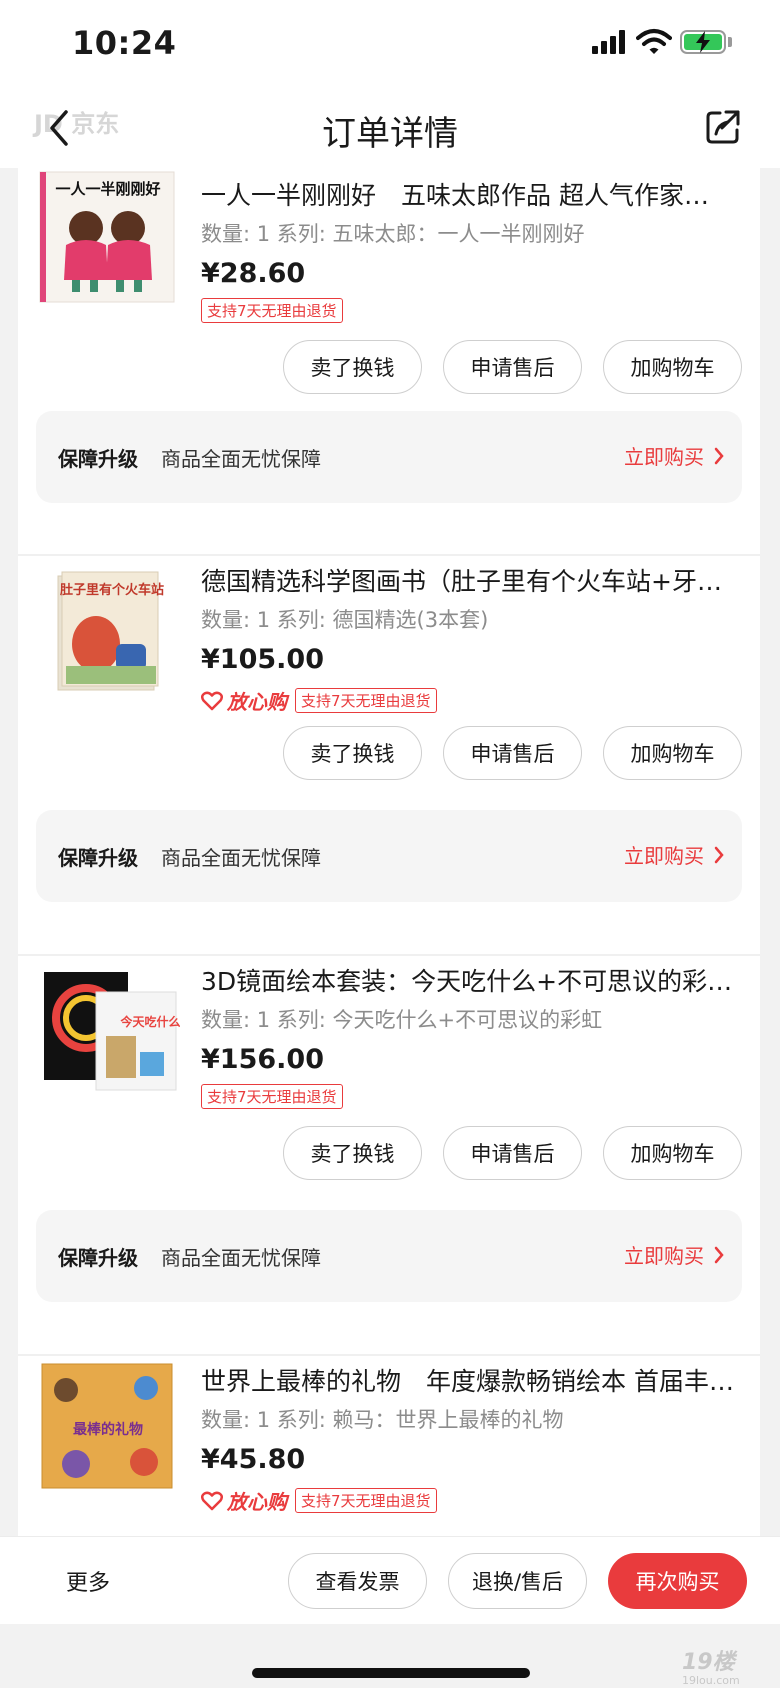 The image size is (780, 1688). I want to click on page-title: 订单详情, so click(390, 134).